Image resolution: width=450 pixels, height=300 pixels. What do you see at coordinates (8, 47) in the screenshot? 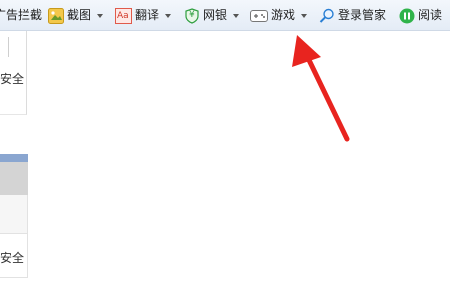
I see `divider` at bounding box center [8, 47].